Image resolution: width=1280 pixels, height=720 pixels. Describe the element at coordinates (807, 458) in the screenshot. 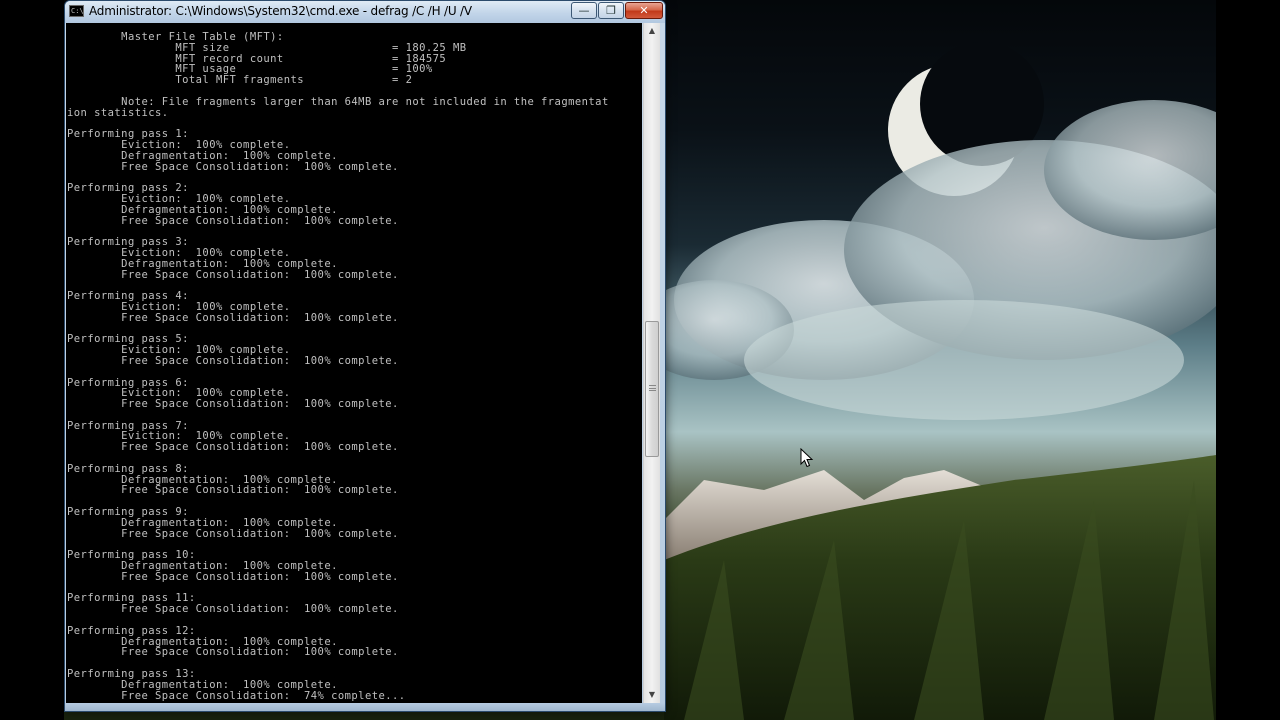

I see `mouse-pointer-icon` at that location.